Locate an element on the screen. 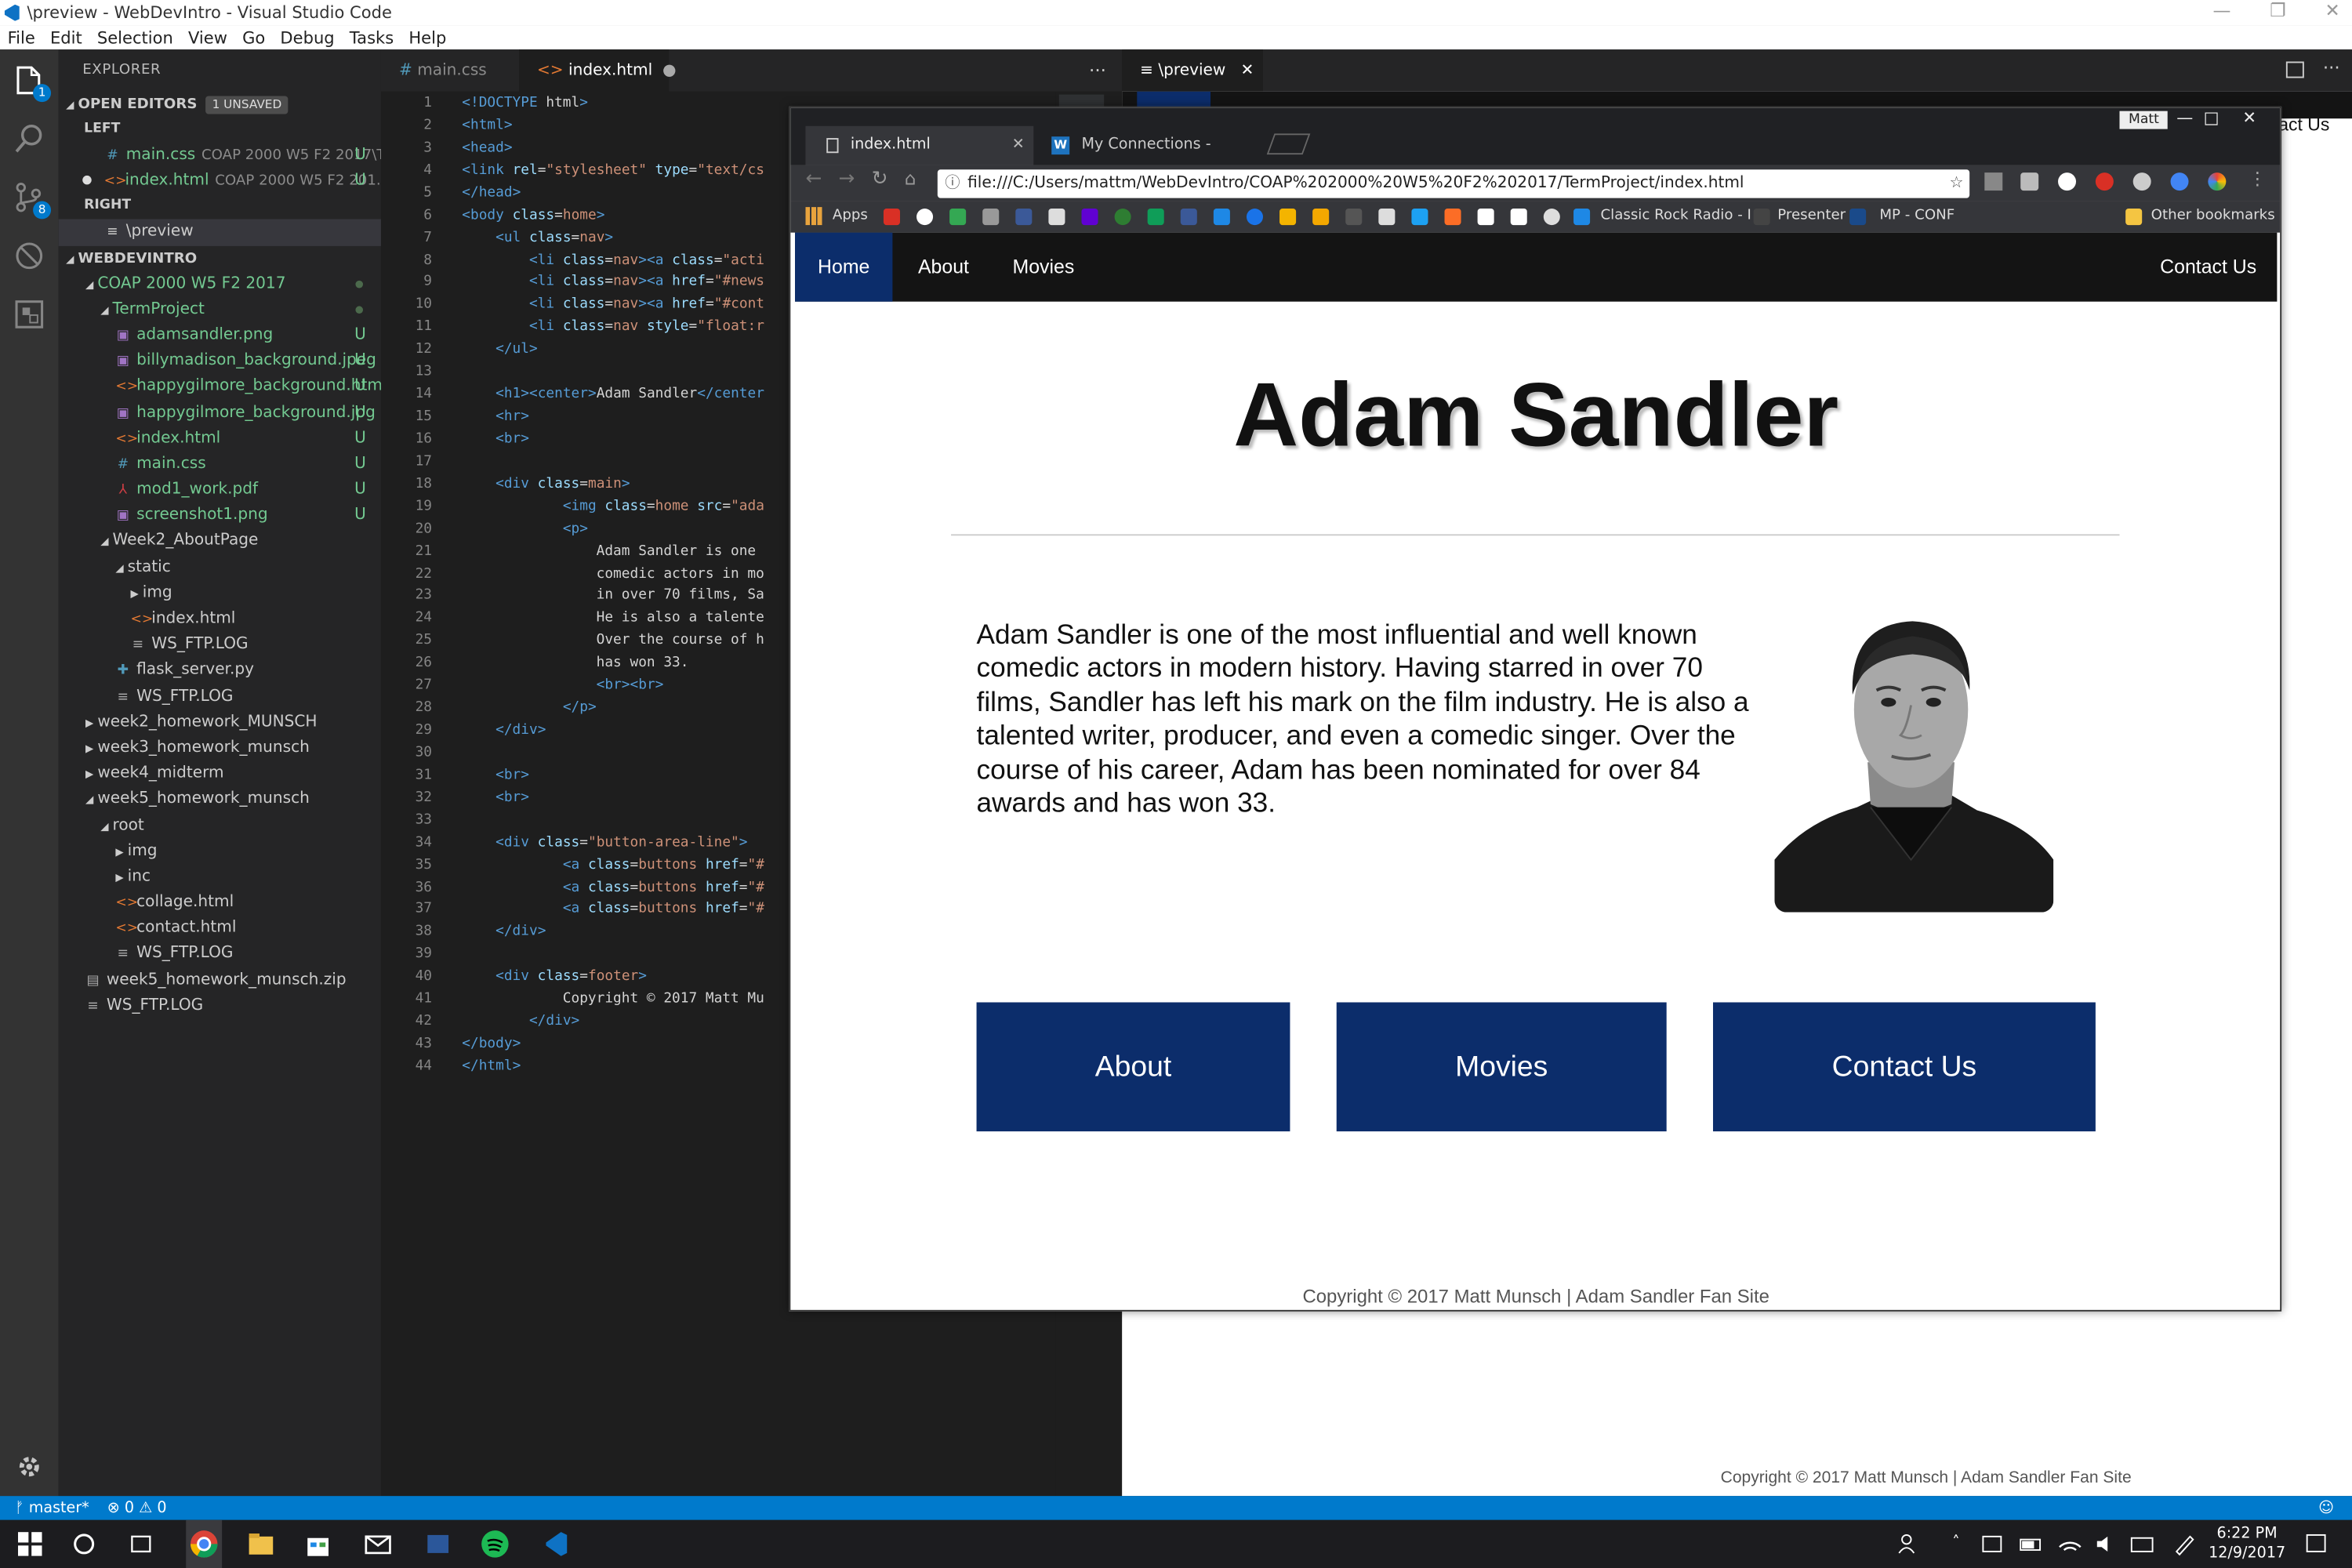 The width and height of the screenshot is (2352, 1568). bookmark-apps: Apps is located at coordinates (850, 215).